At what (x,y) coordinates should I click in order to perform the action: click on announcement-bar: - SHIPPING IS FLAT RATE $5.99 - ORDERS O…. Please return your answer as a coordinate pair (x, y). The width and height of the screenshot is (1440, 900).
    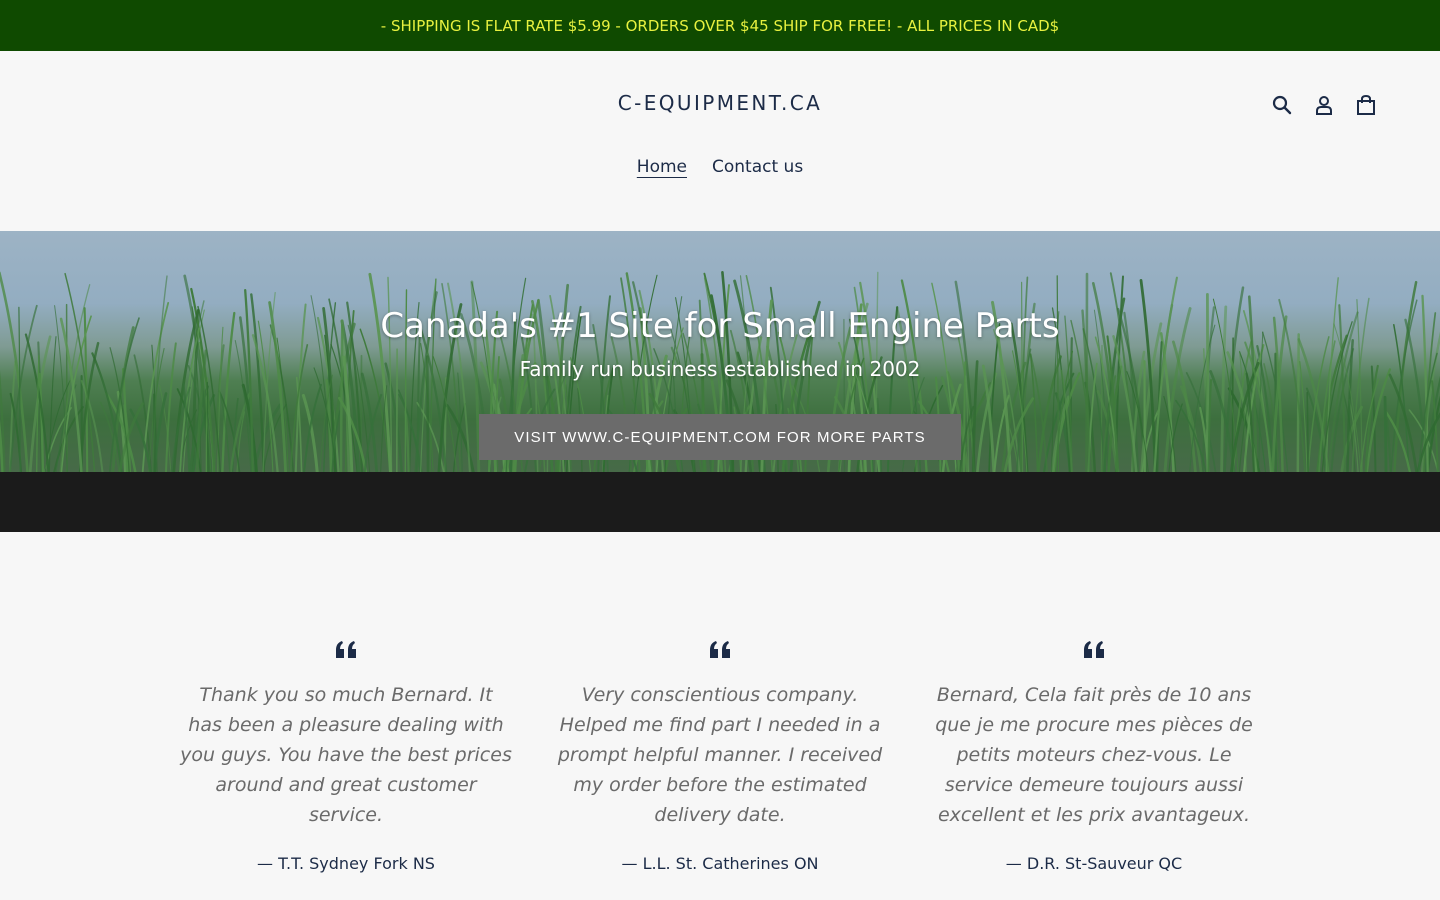
    Looking at the image, I should click on (720, 25).